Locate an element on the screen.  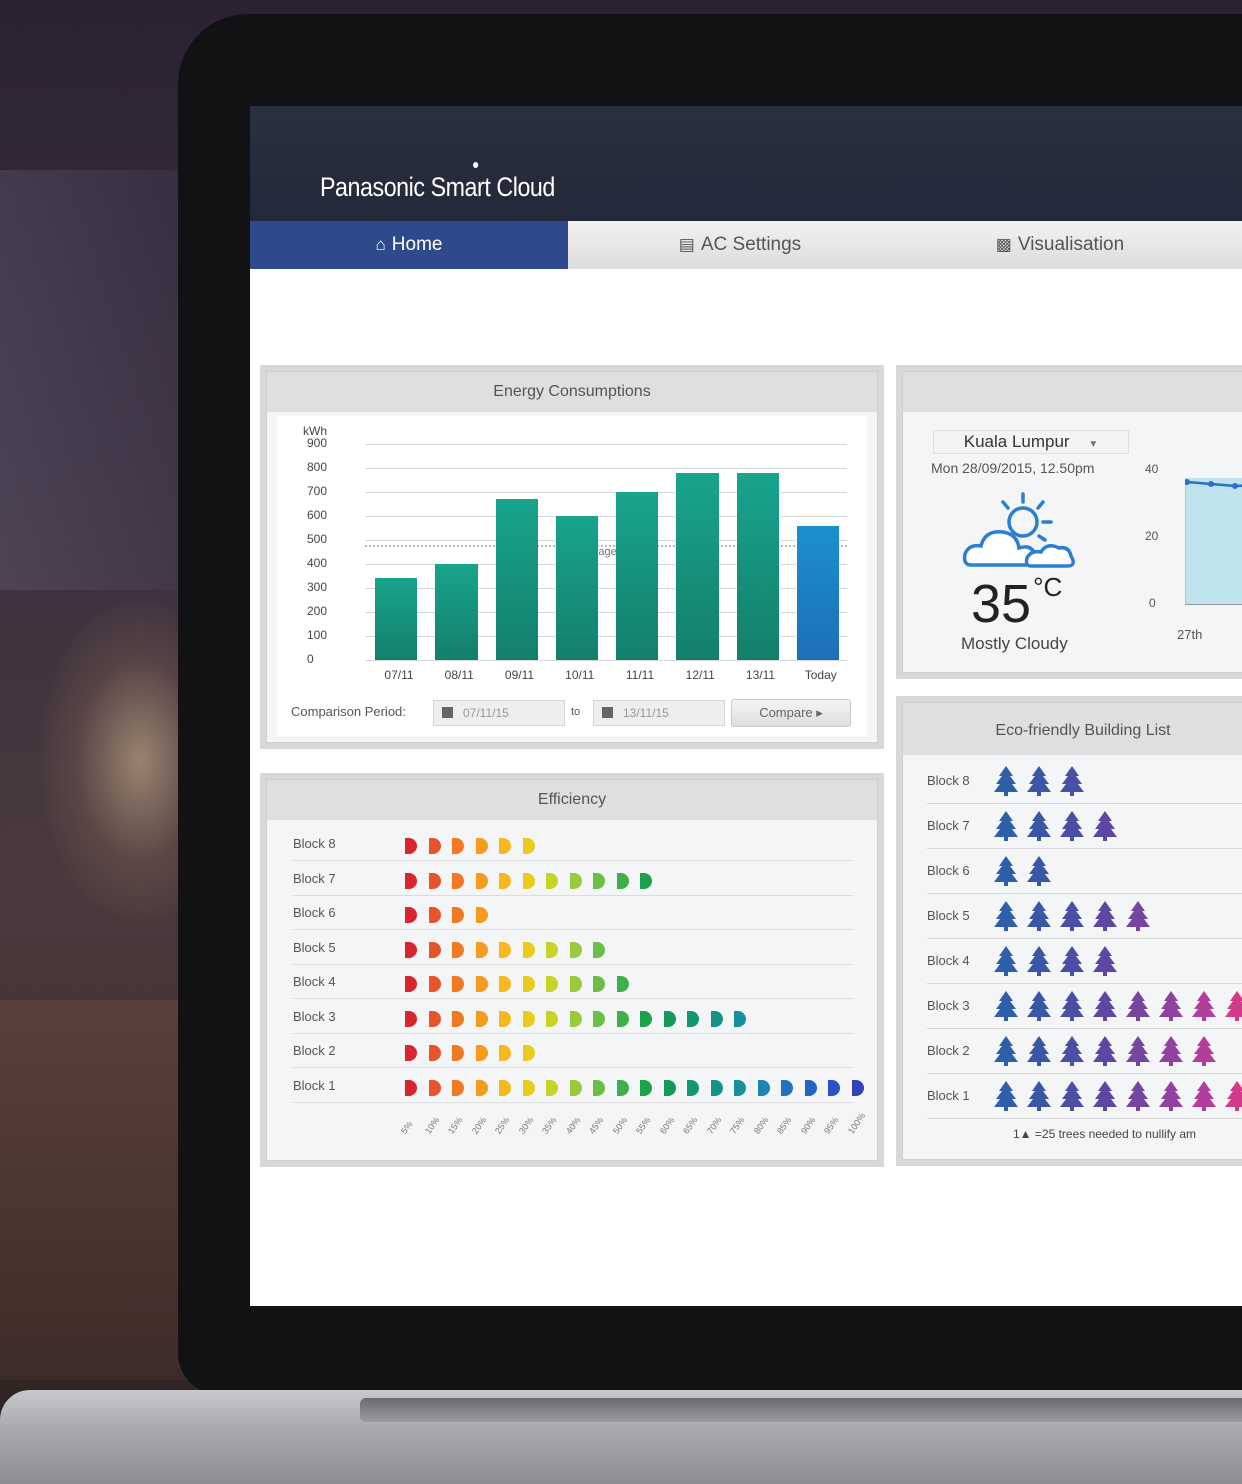
laptop-hinge is located at coordinates (801, 1410).